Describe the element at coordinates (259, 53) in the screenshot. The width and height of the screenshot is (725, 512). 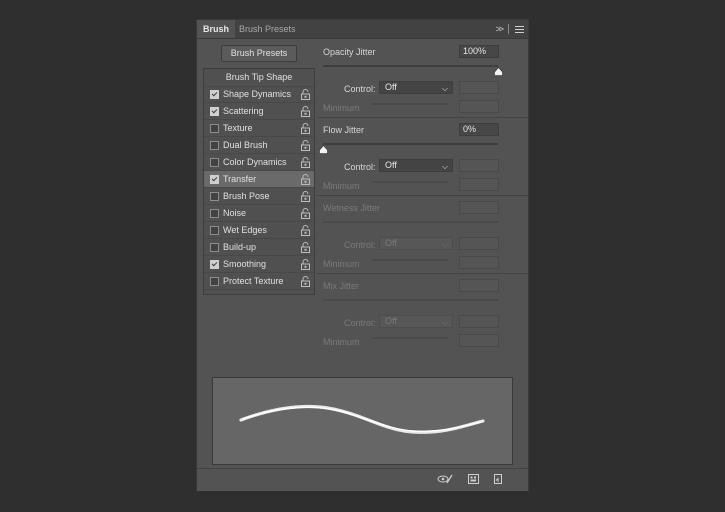
I see `brush-presets-button: Brush Presets` at that location.